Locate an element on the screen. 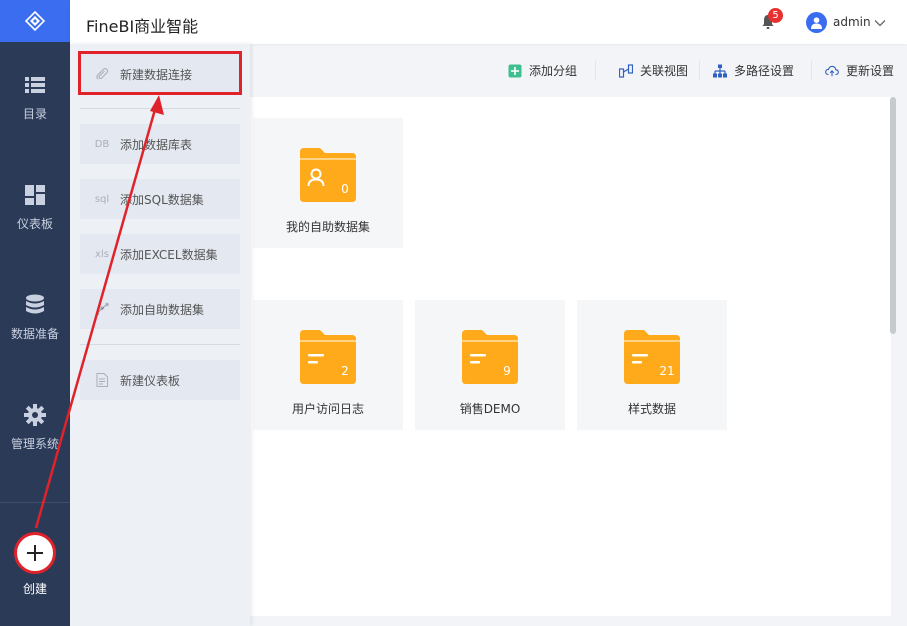 This screenshot has height=626, width=907. nav-label-dashboard: 仪表板 is located at coordinates (34, 224).